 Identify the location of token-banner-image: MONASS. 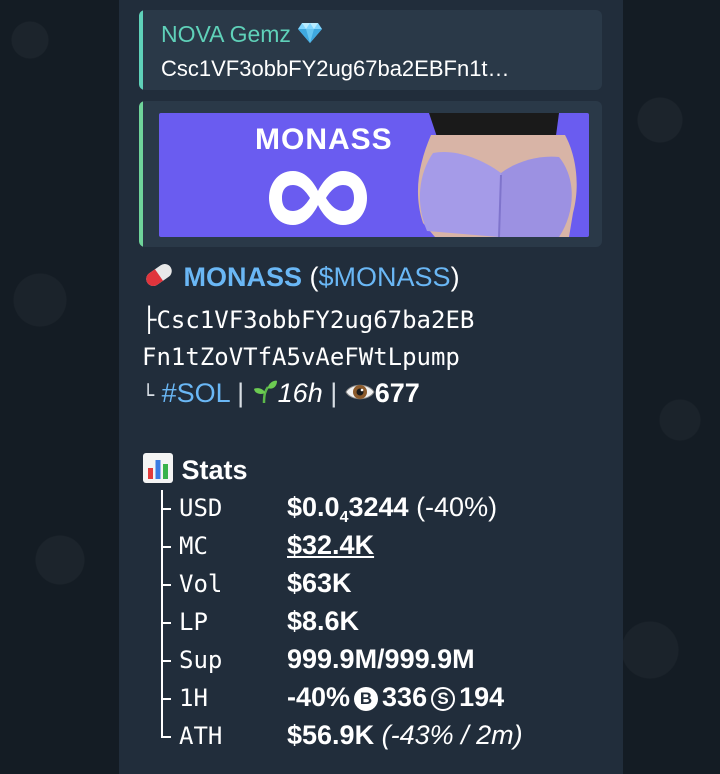
(374, 175).